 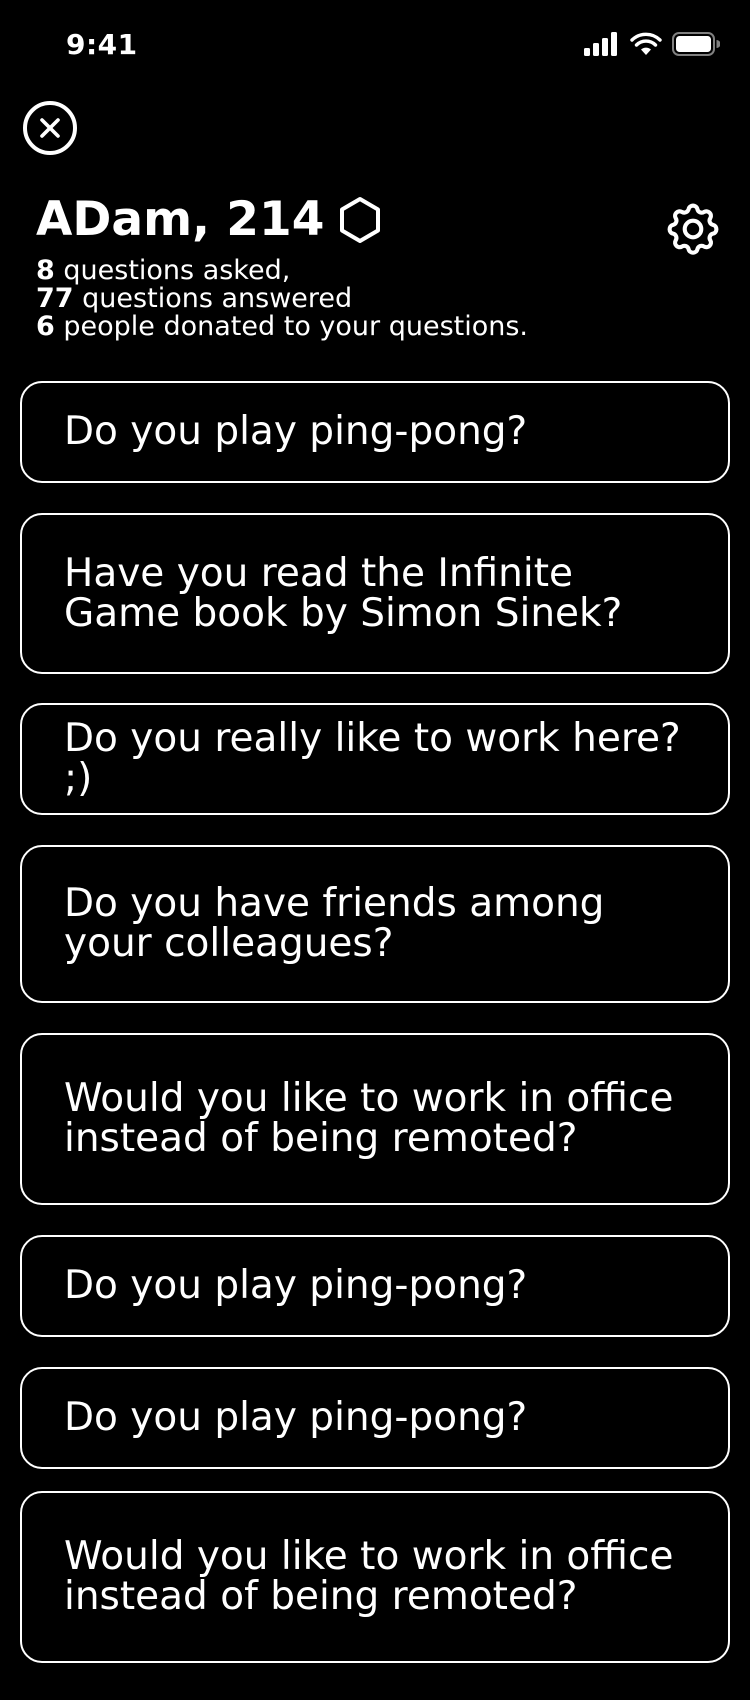 I want to click on status-time: 9:41, so click(x=102, y=44).